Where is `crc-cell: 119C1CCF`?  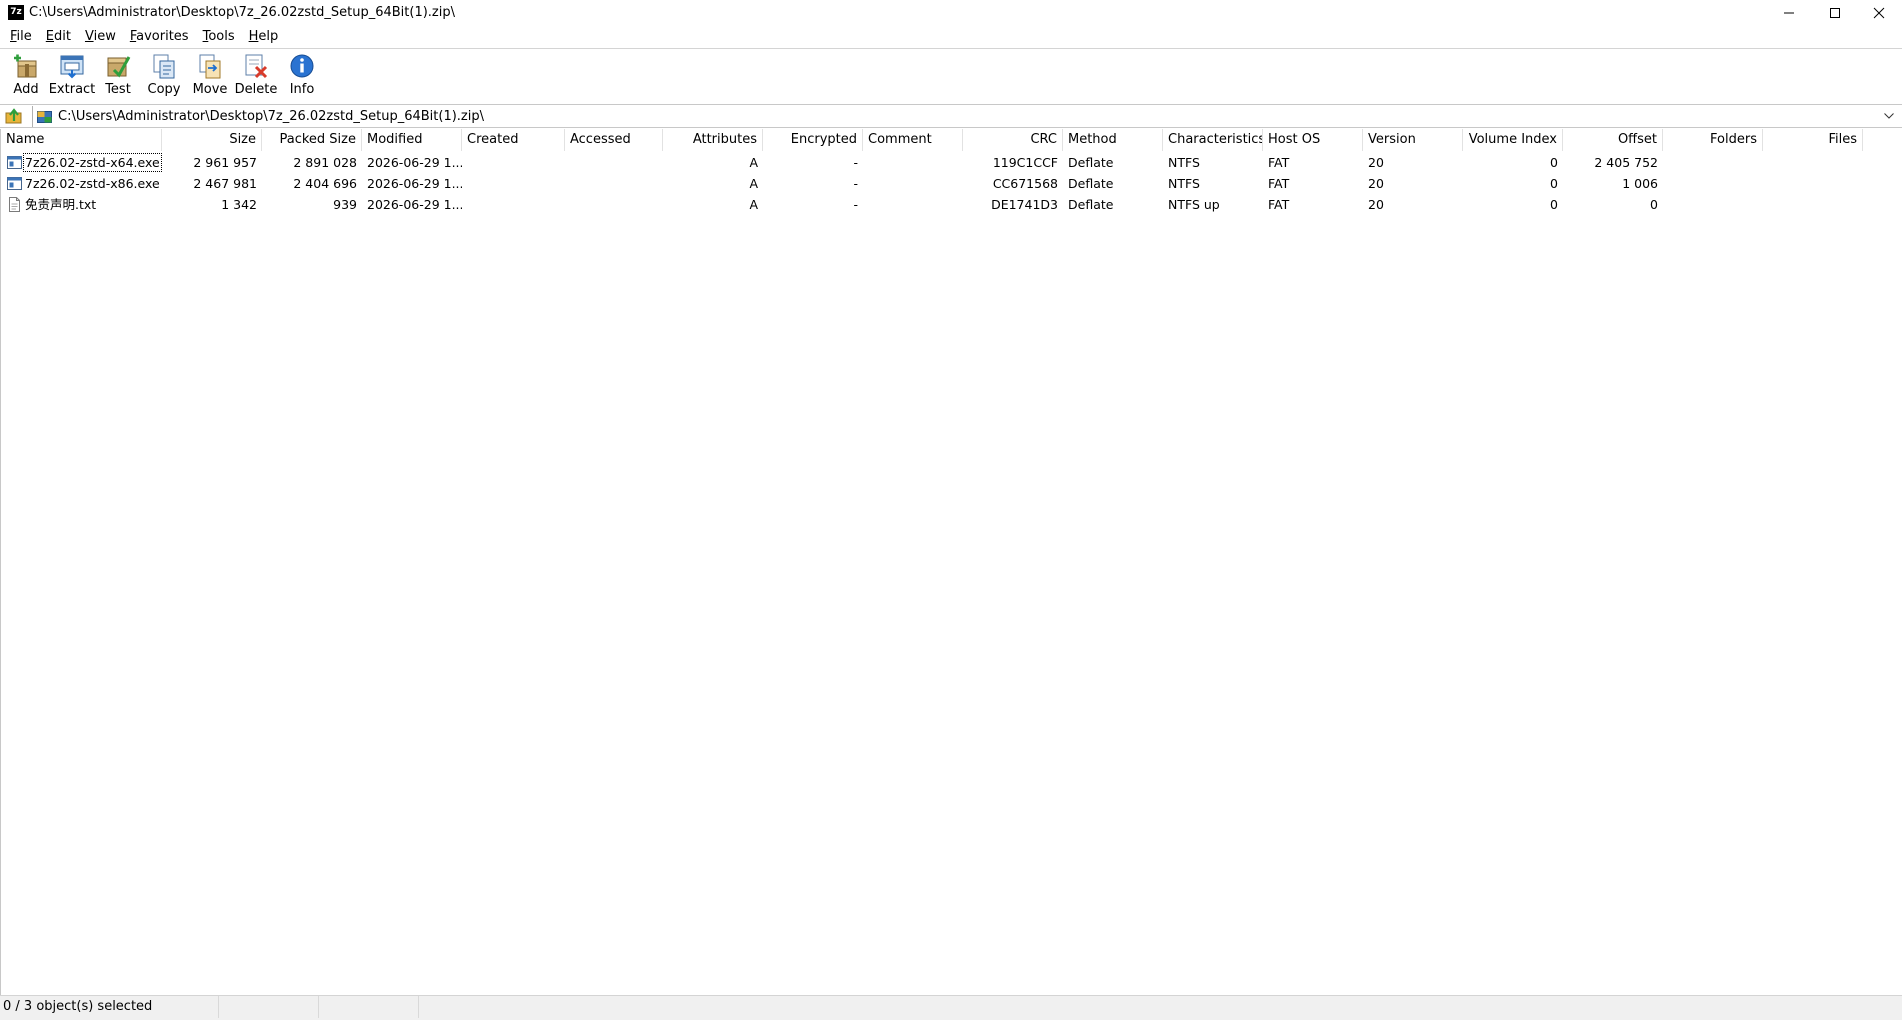 crc-cell: 119C1CCF is located at coordinates (1025, 162).